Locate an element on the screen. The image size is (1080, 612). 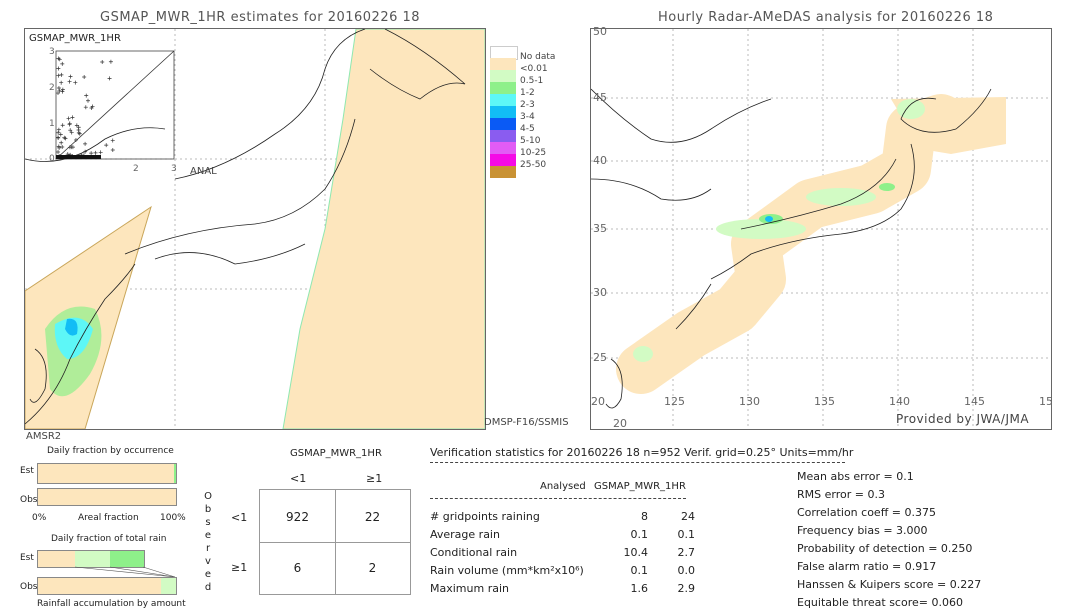
stat-b: 0.1 is located at coordinates (686, 534).